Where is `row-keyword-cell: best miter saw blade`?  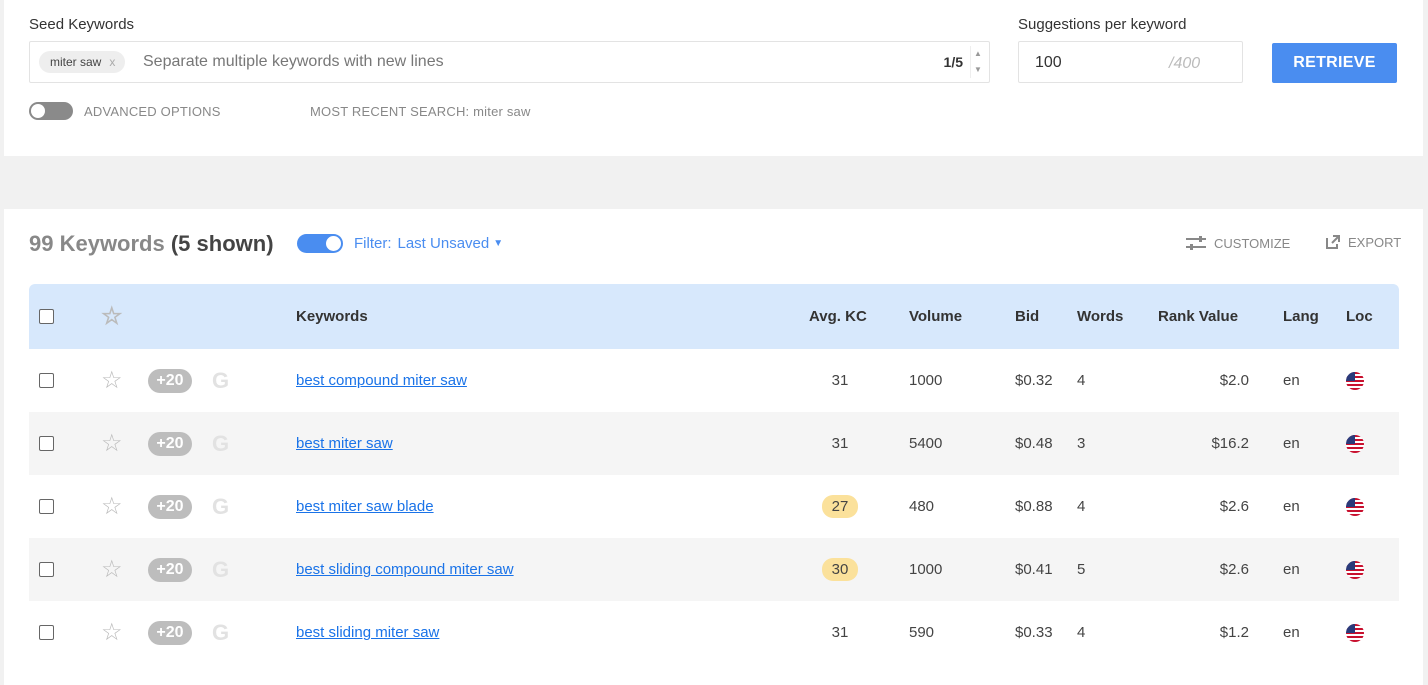 row-keyword-cell: best miter saw blade is located at coordinates (365, 506).